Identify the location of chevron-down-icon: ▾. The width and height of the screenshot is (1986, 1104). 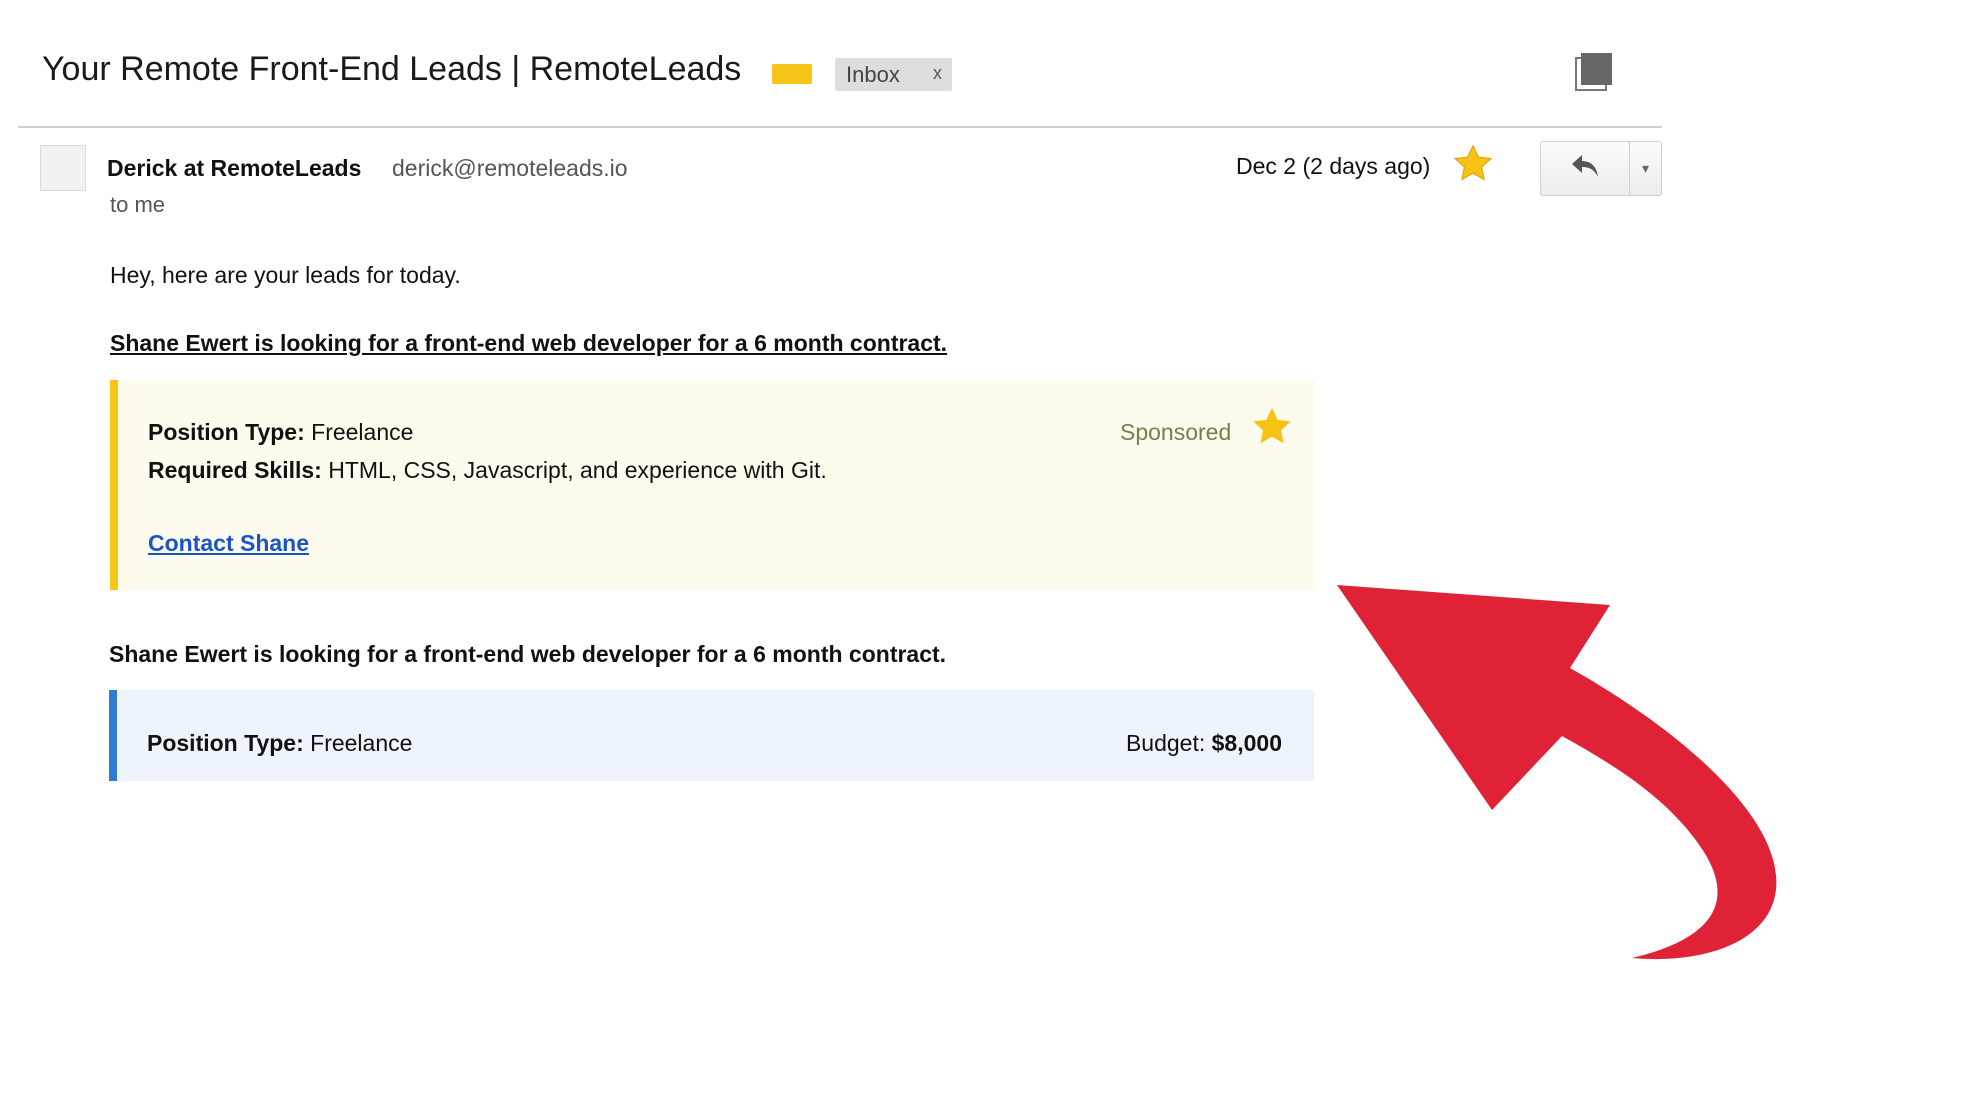
(1645, 168).